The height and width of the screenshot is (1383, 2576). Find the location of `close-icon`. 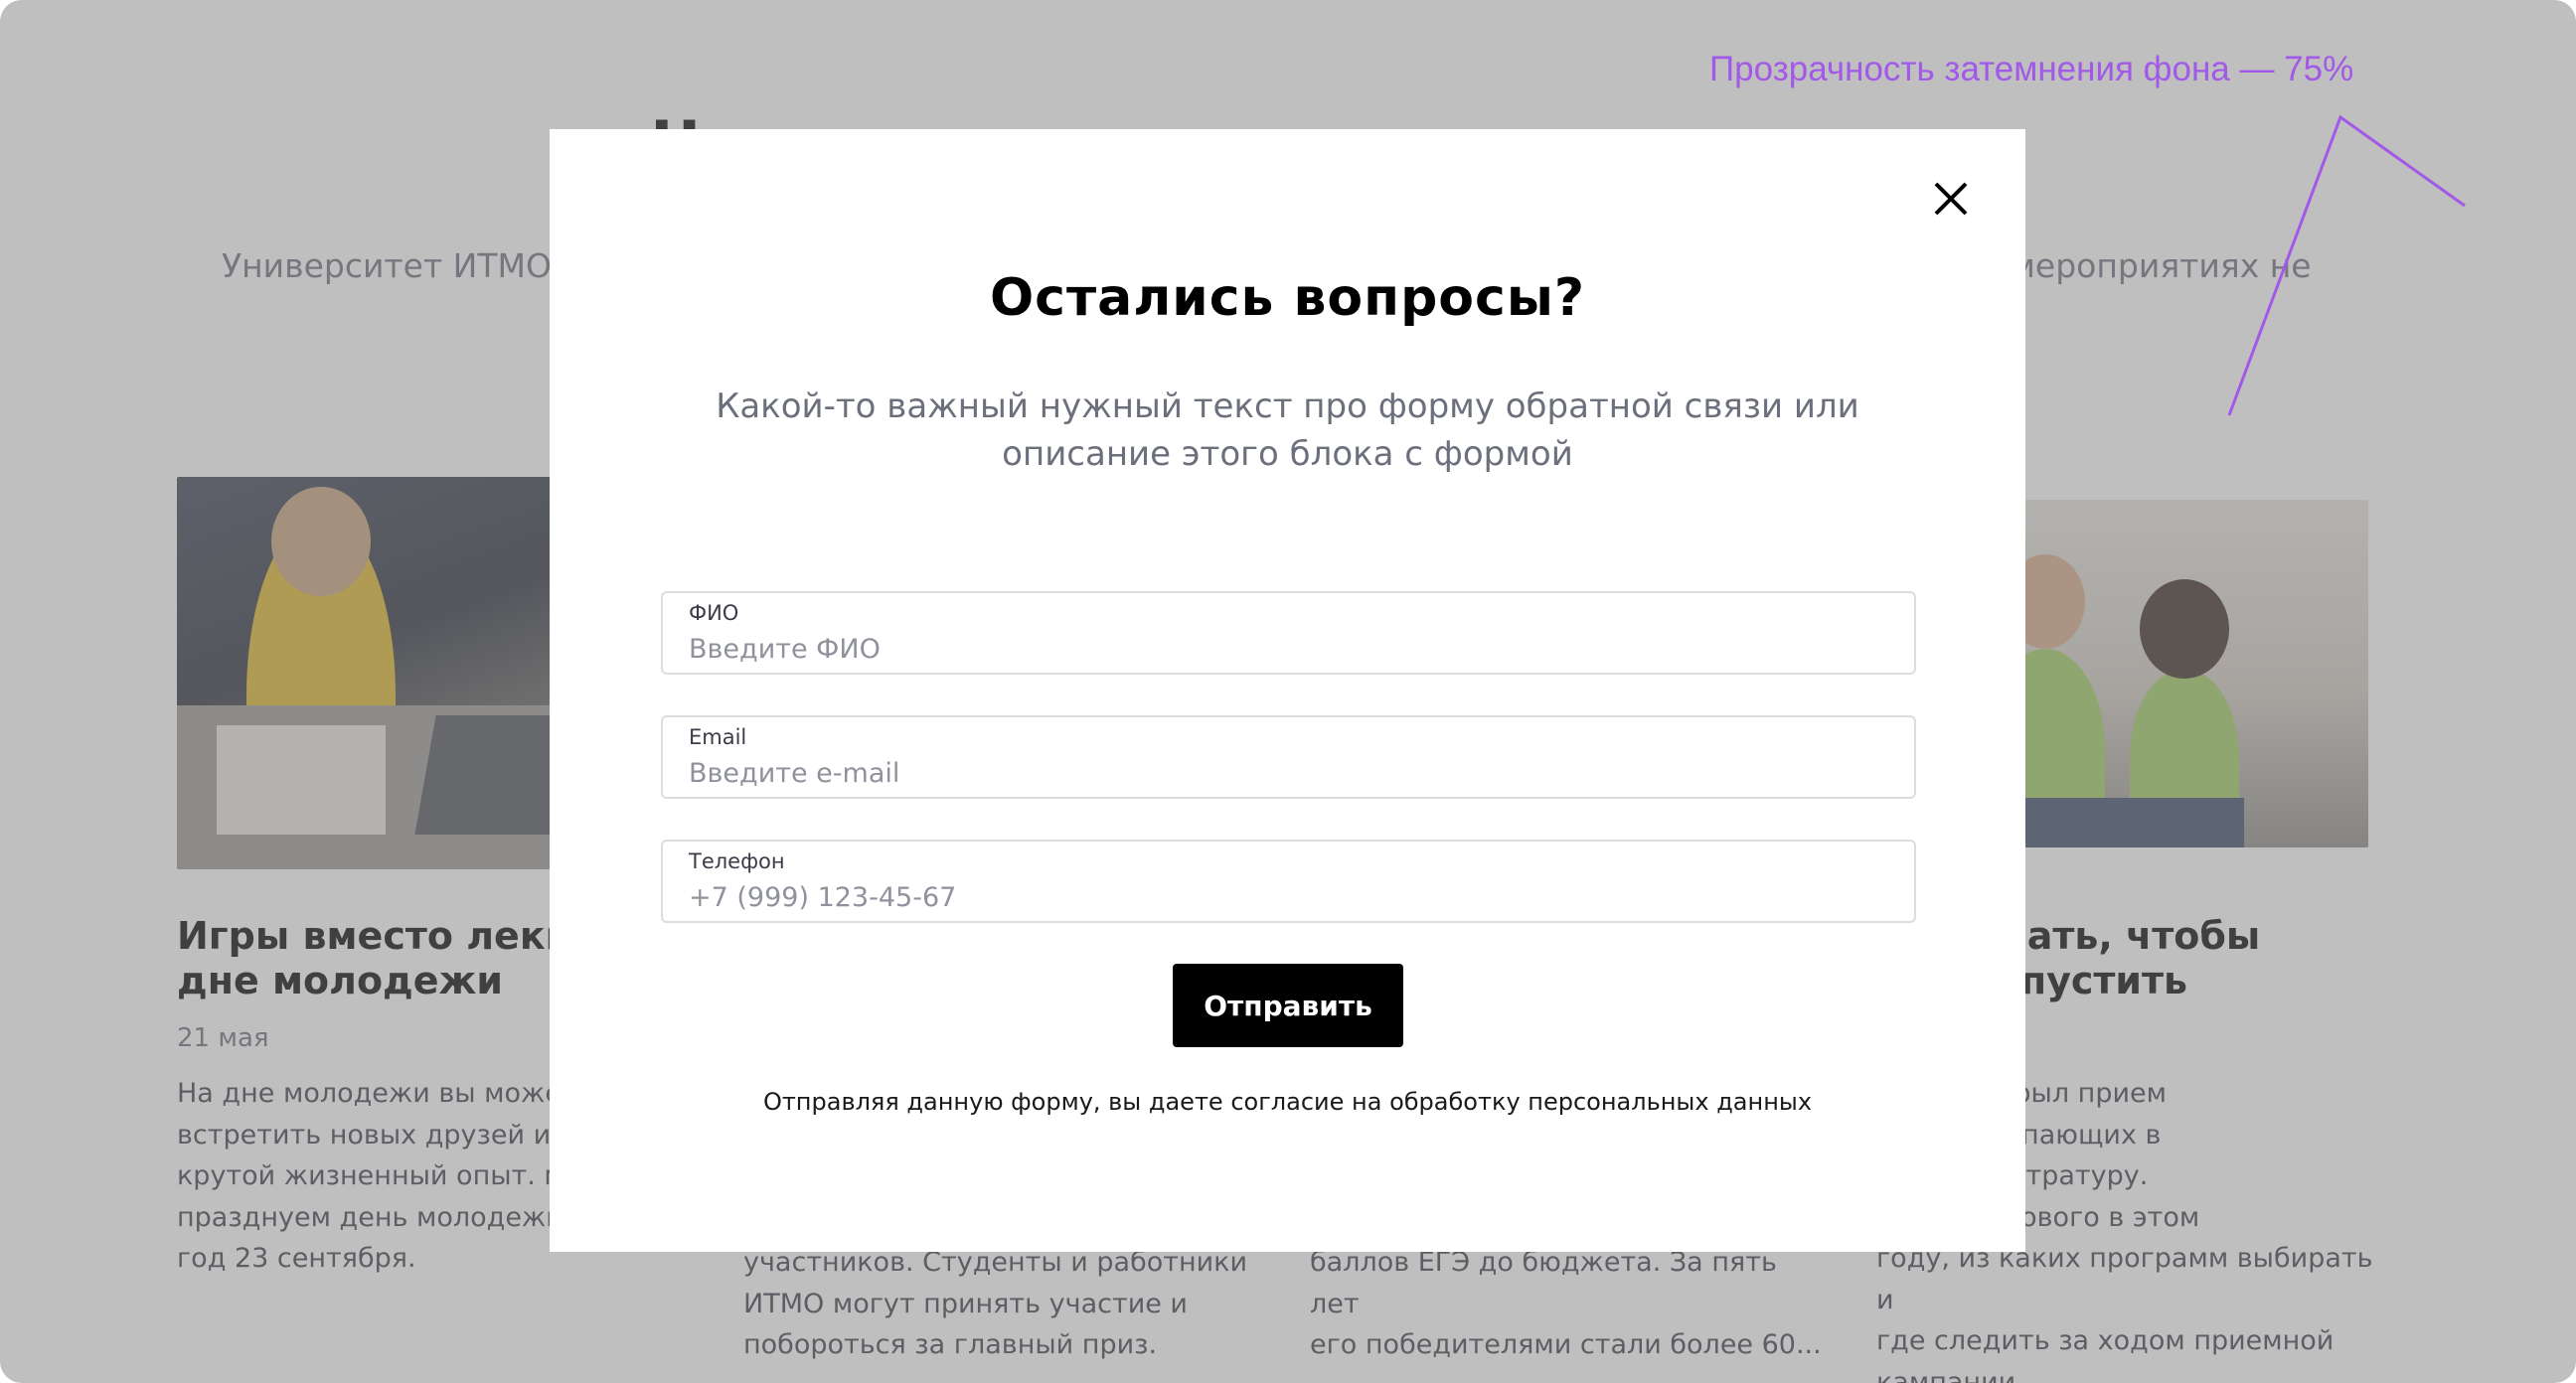

close-icon is located at coordinates (1951, 199).